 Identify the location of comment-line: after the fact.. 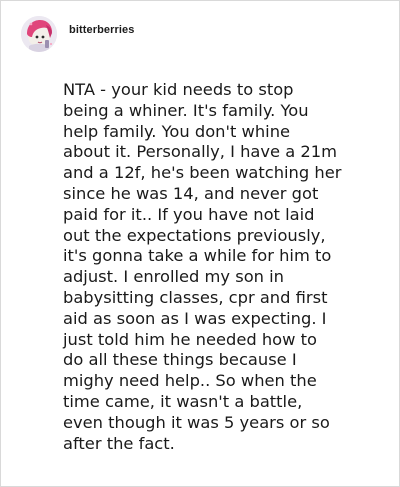
(119, 443).